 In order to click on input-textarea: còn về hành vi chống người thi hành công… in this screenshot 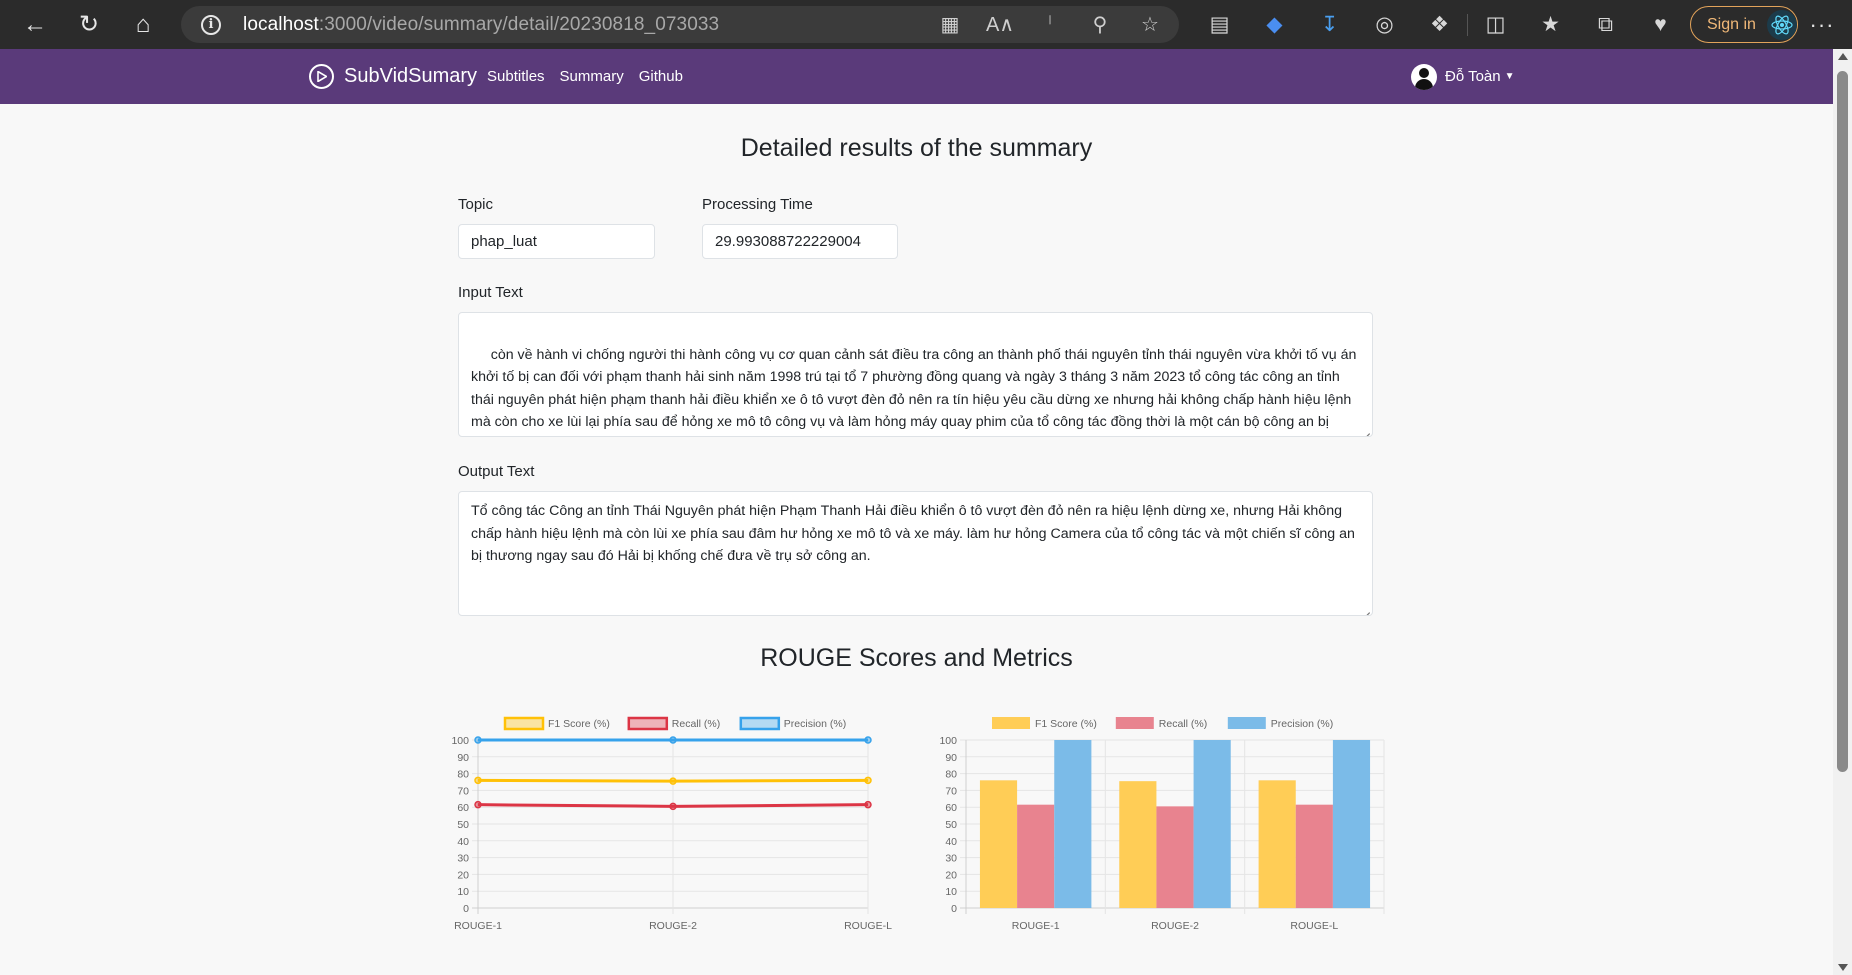, I will do `click(915, 374)`.